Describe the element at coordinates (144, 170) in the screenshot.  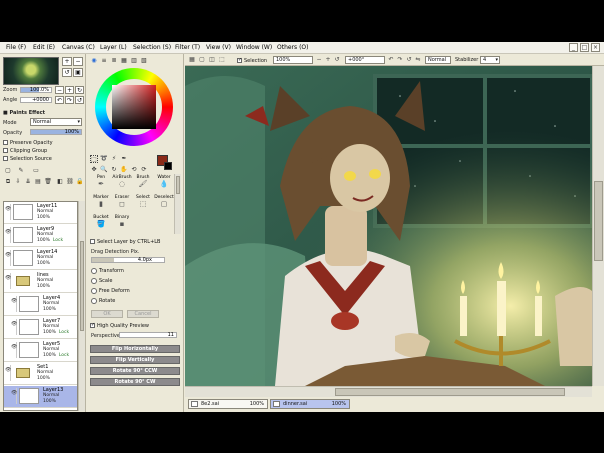
I see `redo-icon: ⟳` at that location.